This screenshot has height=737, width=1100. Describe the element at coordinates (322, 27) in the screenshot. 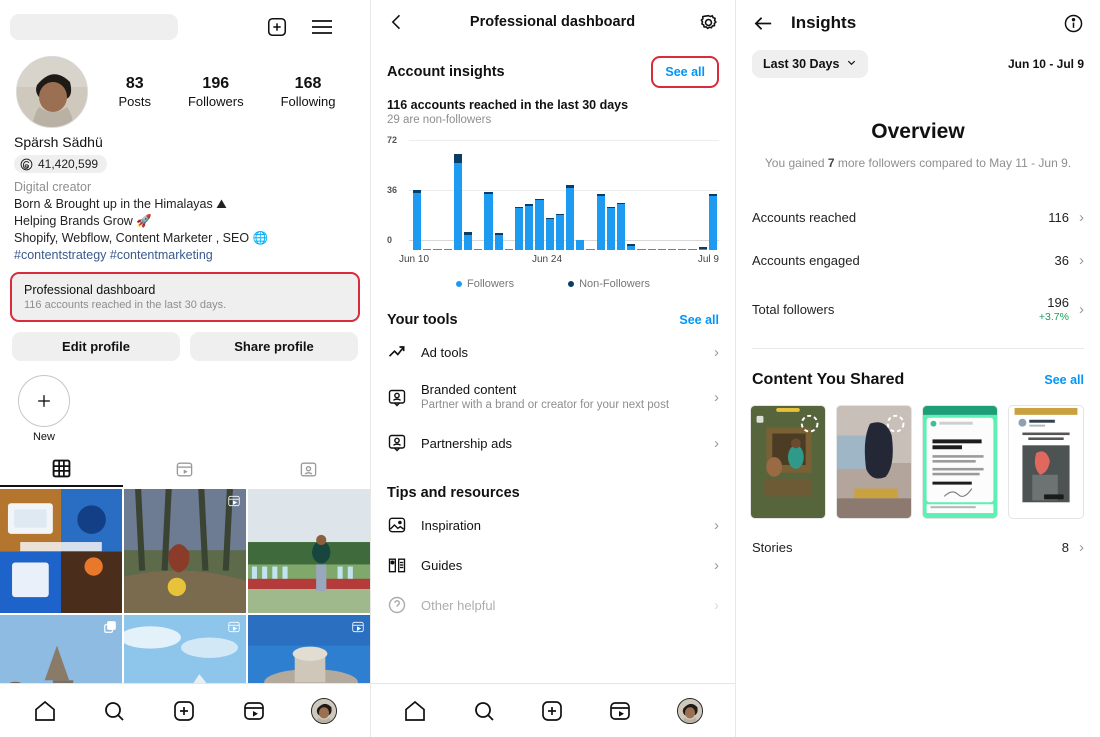

I see `hamburger-menu-icon` at that location.